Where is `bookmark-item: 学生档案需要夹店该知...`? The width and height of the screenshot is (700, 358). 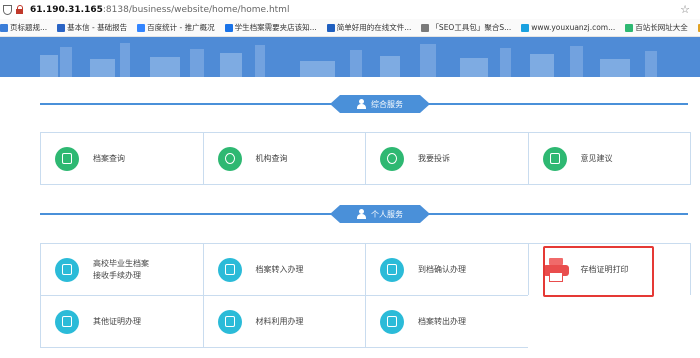
bookmark-item: 学生档案需要夹店该知... is located at coordinates (270, 27).